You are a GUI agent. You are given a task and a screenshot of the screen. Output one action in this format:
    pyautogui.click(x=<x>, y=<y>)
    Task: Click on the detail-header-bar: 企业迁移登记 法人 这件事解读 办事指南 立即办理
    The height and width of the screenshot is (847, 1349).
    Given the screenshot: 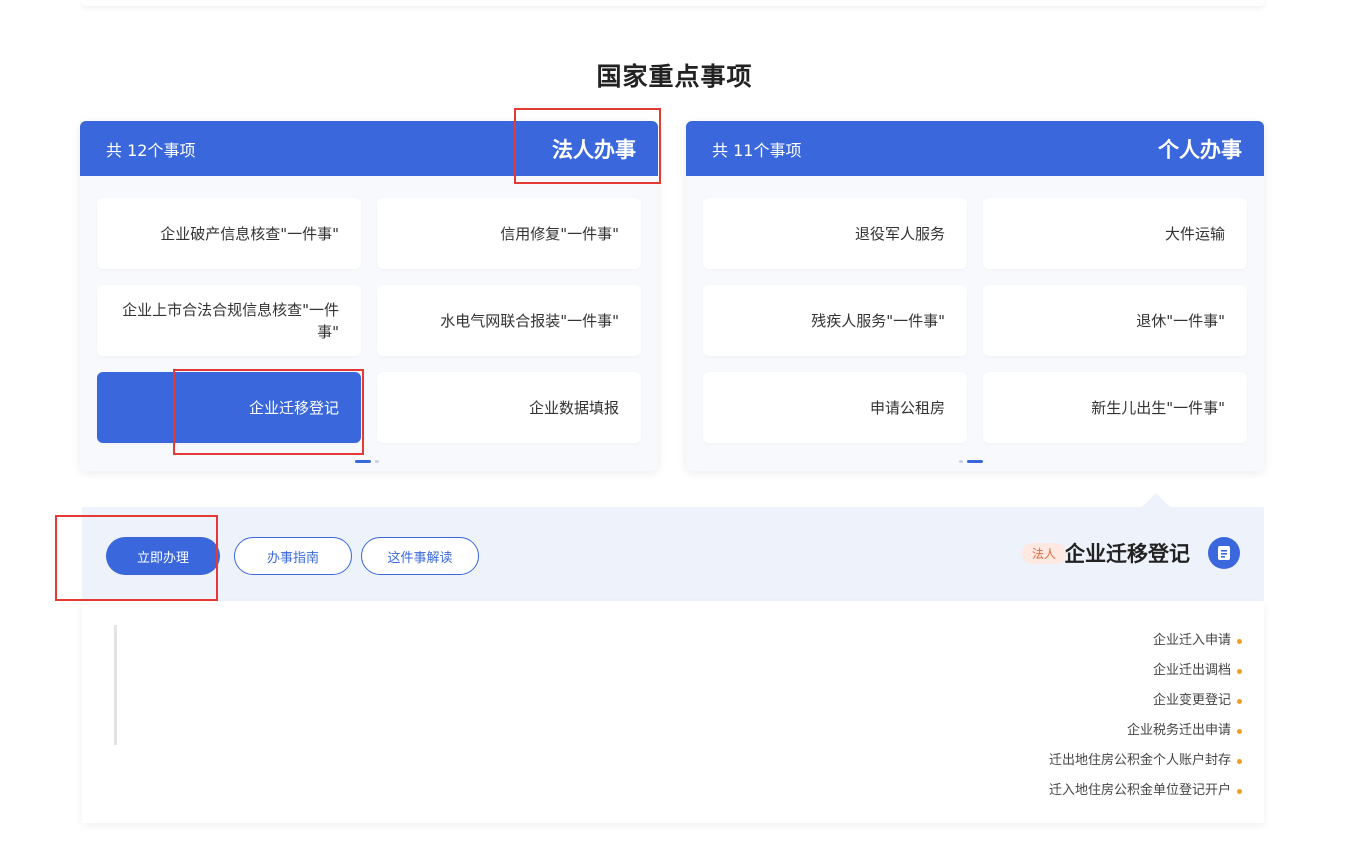 What is the action you would take?
    pyautogui.click(x=673, y=554)
    